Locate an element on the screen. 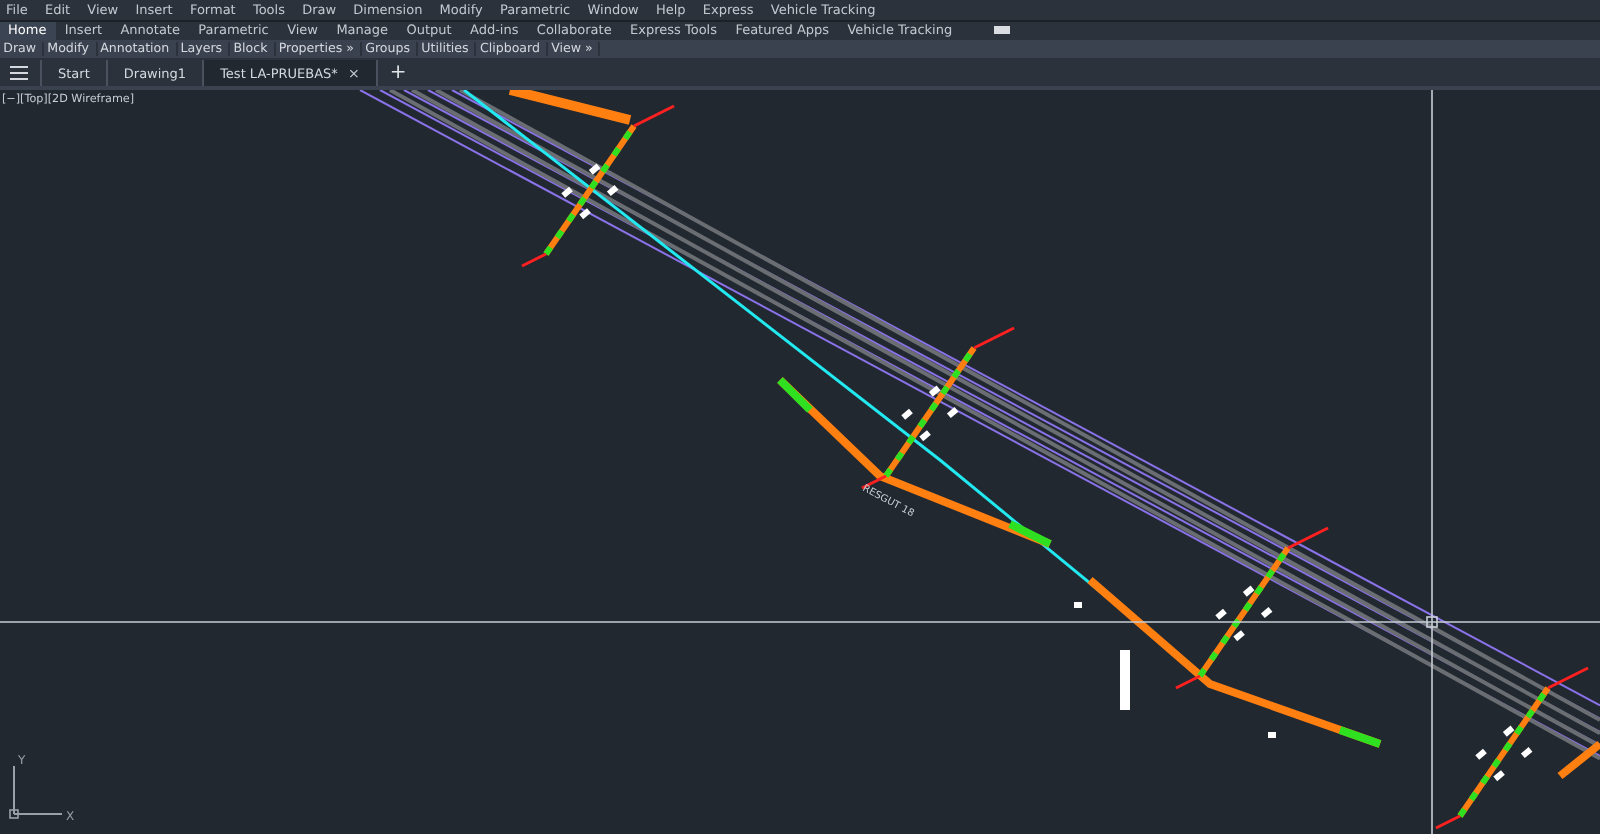 The image size is (1600, 834). workspace-icon is located at coordinates (1002, 30).